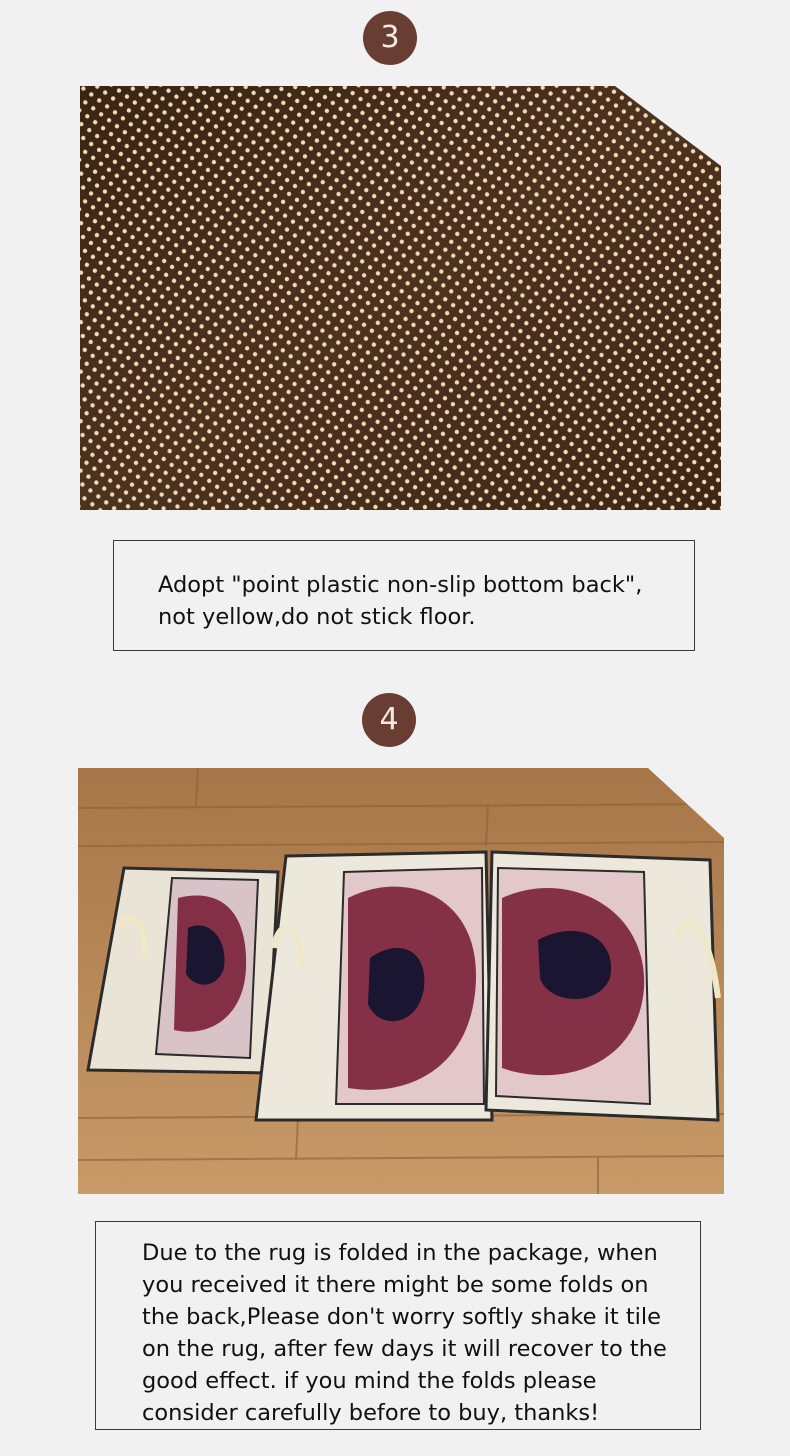  I want to click on storage-bag-right, so click(602, 986).